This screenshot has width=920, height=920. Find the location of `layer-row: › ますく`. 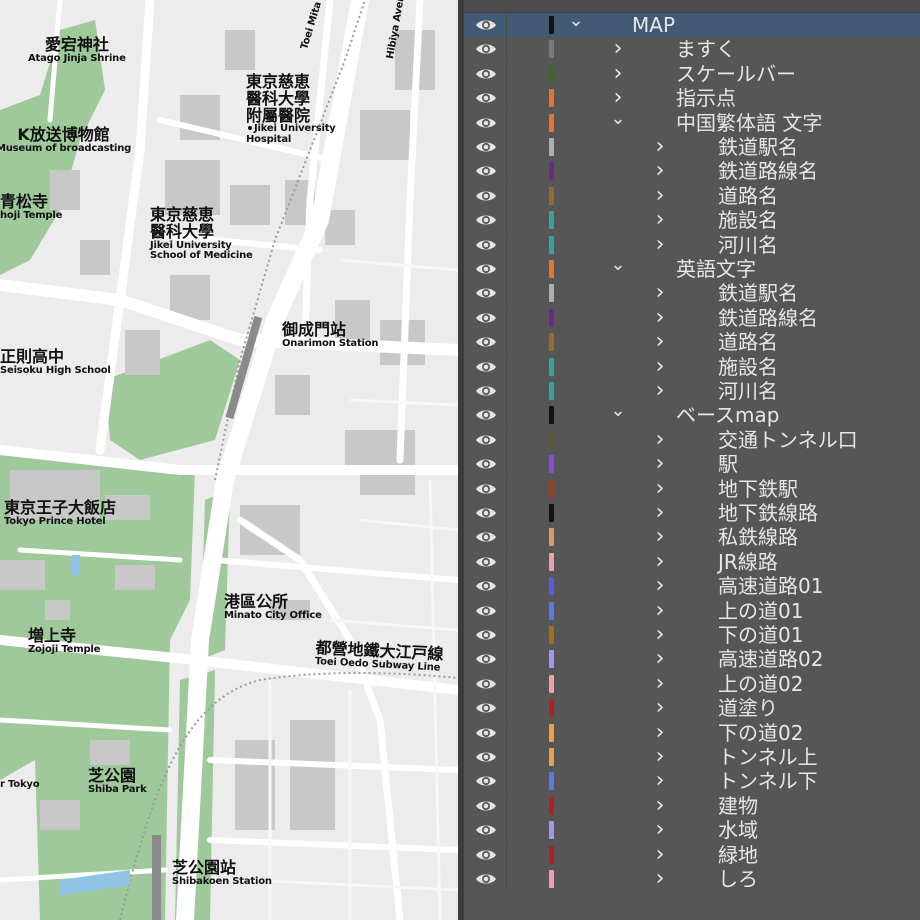

layer-row: › ますく is located at coordinates (692, 49).